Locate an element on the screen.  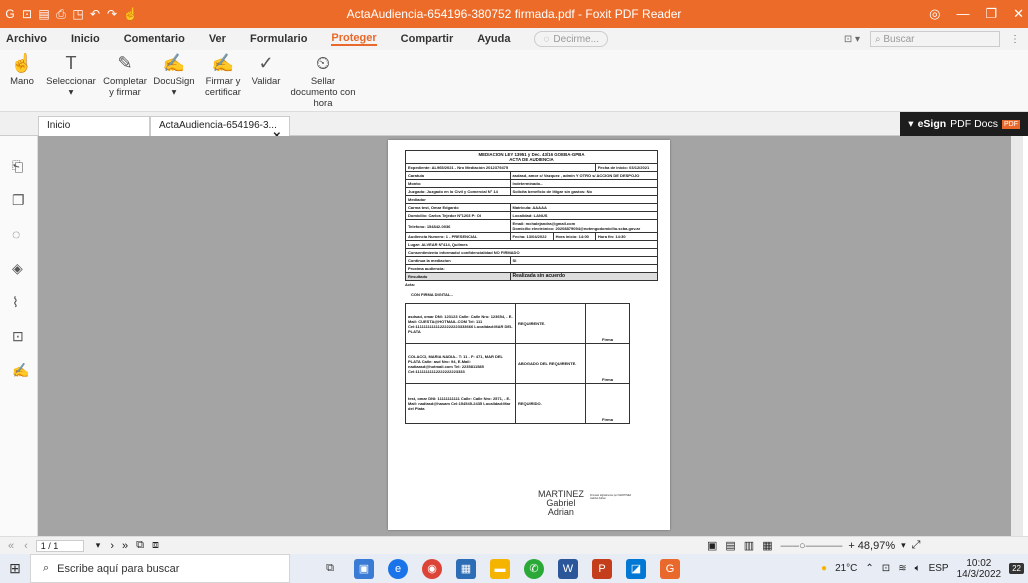
save-icon: ▤ is located at coordinates (44, 14).